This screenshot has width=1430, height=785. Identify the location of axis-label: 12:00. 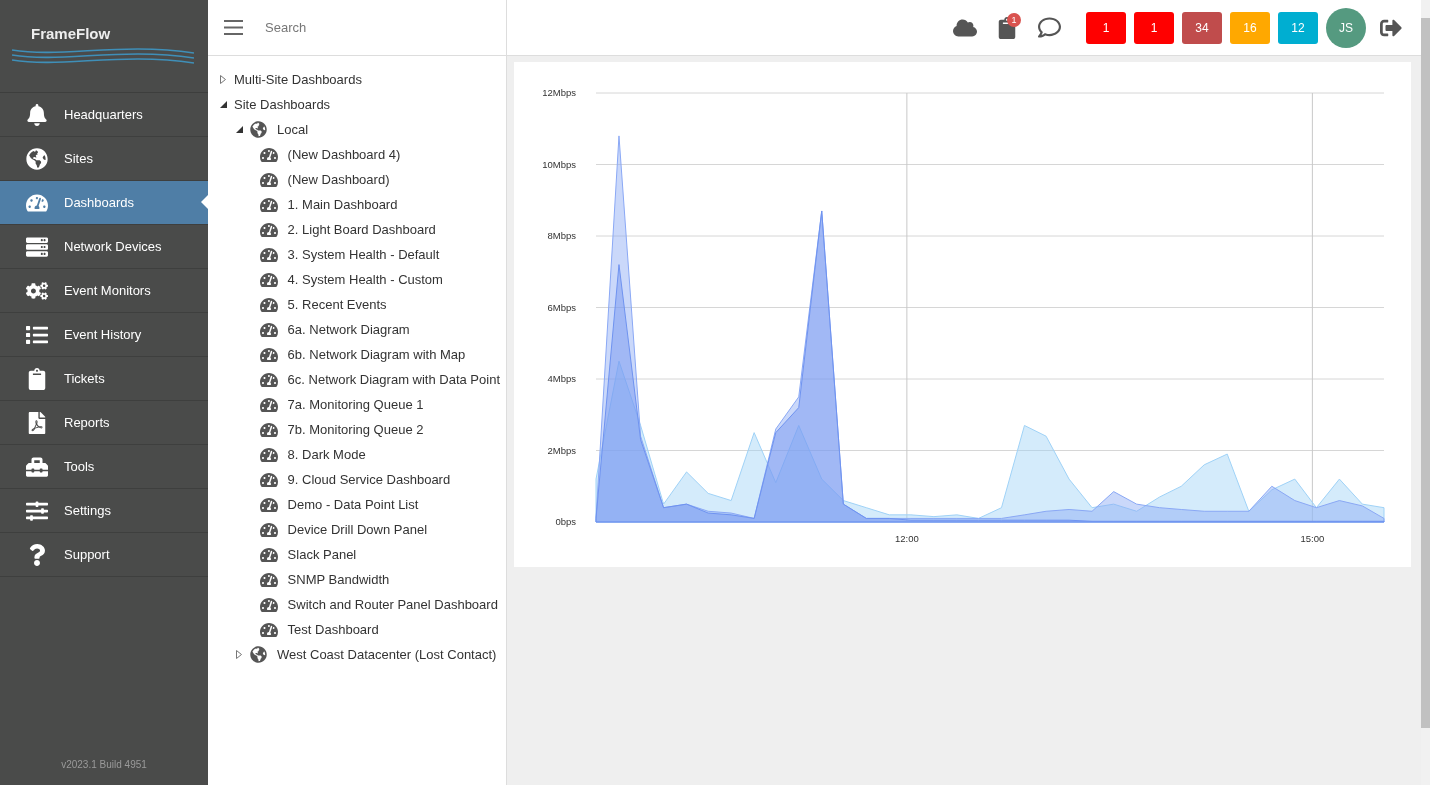
(907, 538).